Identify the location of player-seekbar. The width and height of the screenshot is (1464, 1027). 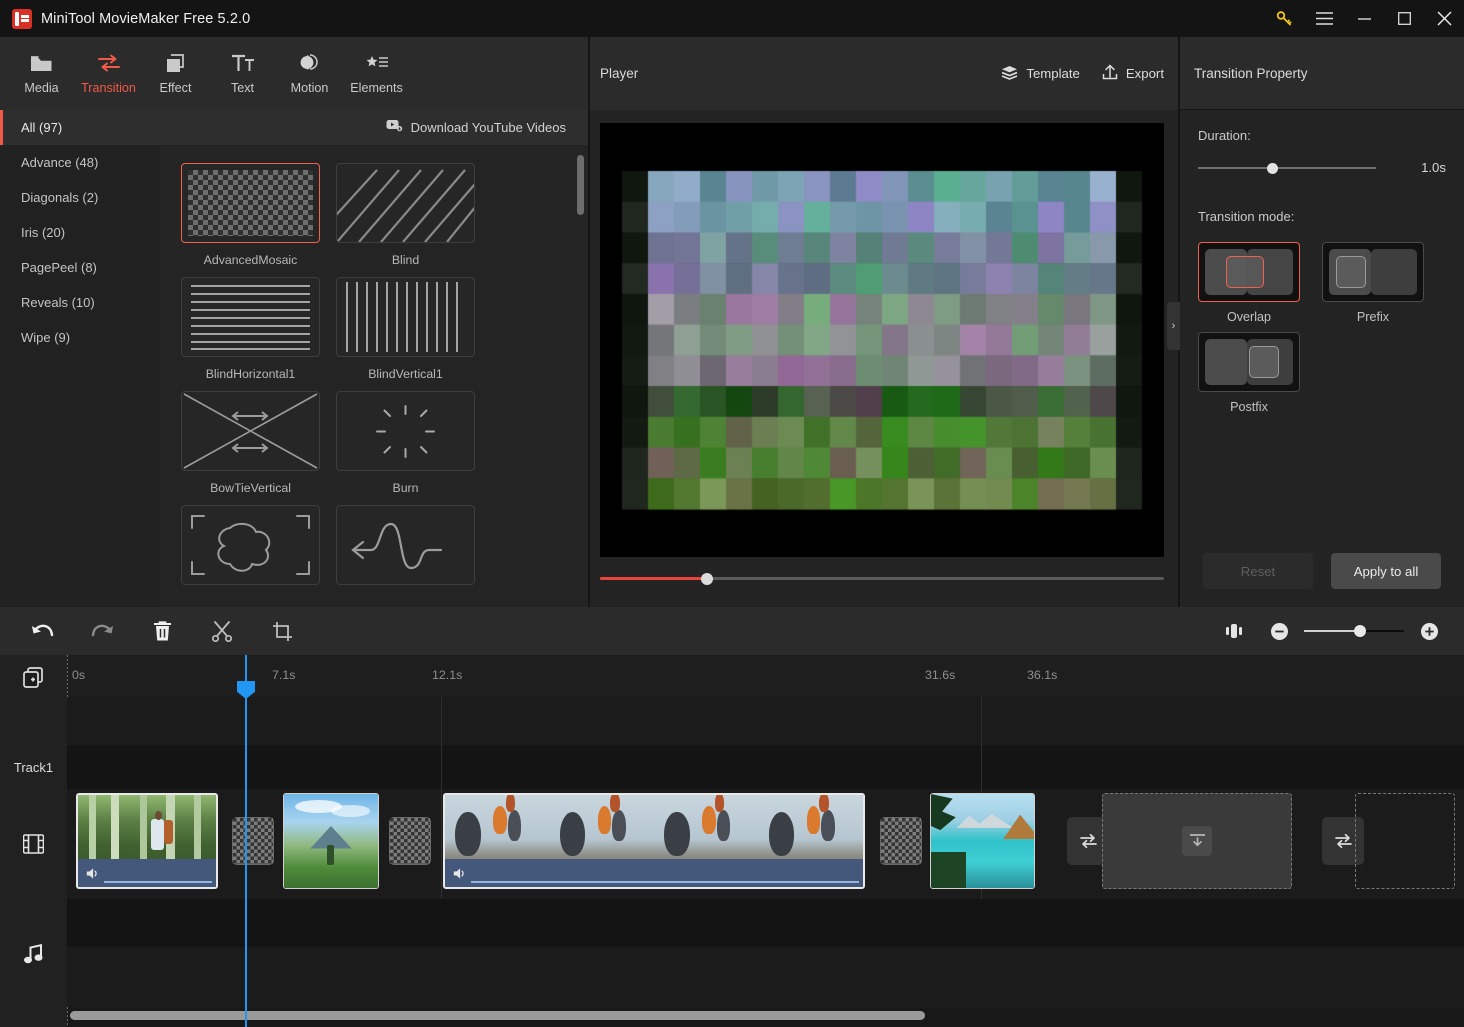
(882, 579).